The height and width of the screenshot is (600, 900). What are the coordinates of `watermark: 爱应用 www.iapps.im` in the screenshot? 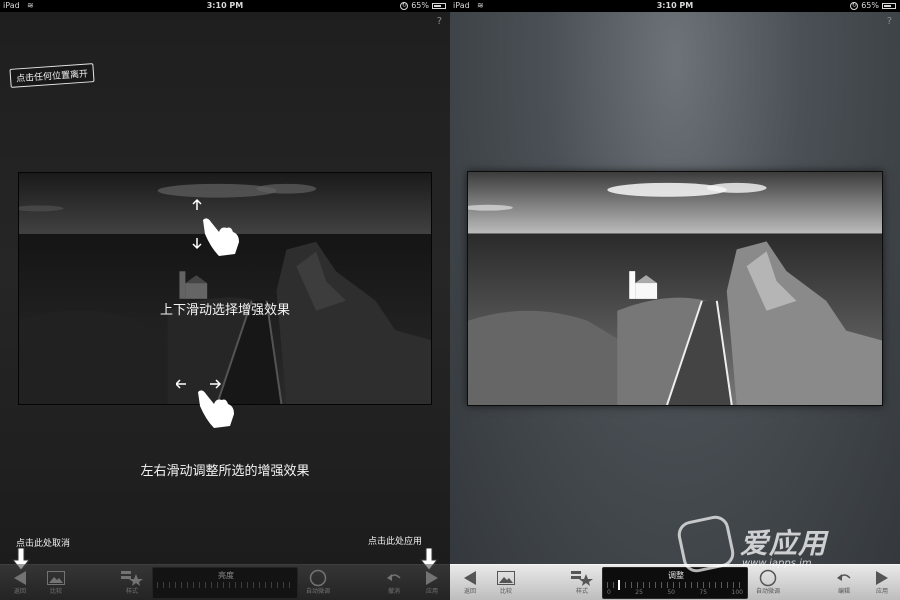 It's located at (777, 545).